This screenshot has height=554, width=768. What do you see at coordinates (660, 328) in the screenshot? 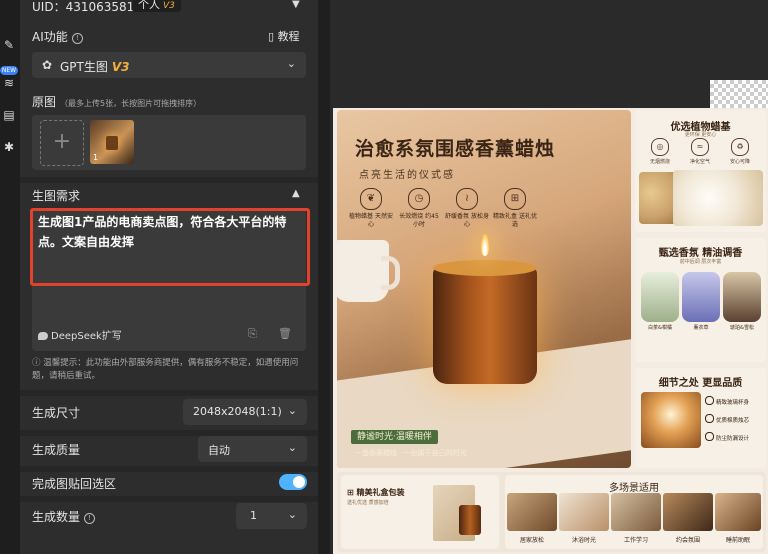
I see `oil-label: 白茶&柑橘` at bounding box center [660, 328].